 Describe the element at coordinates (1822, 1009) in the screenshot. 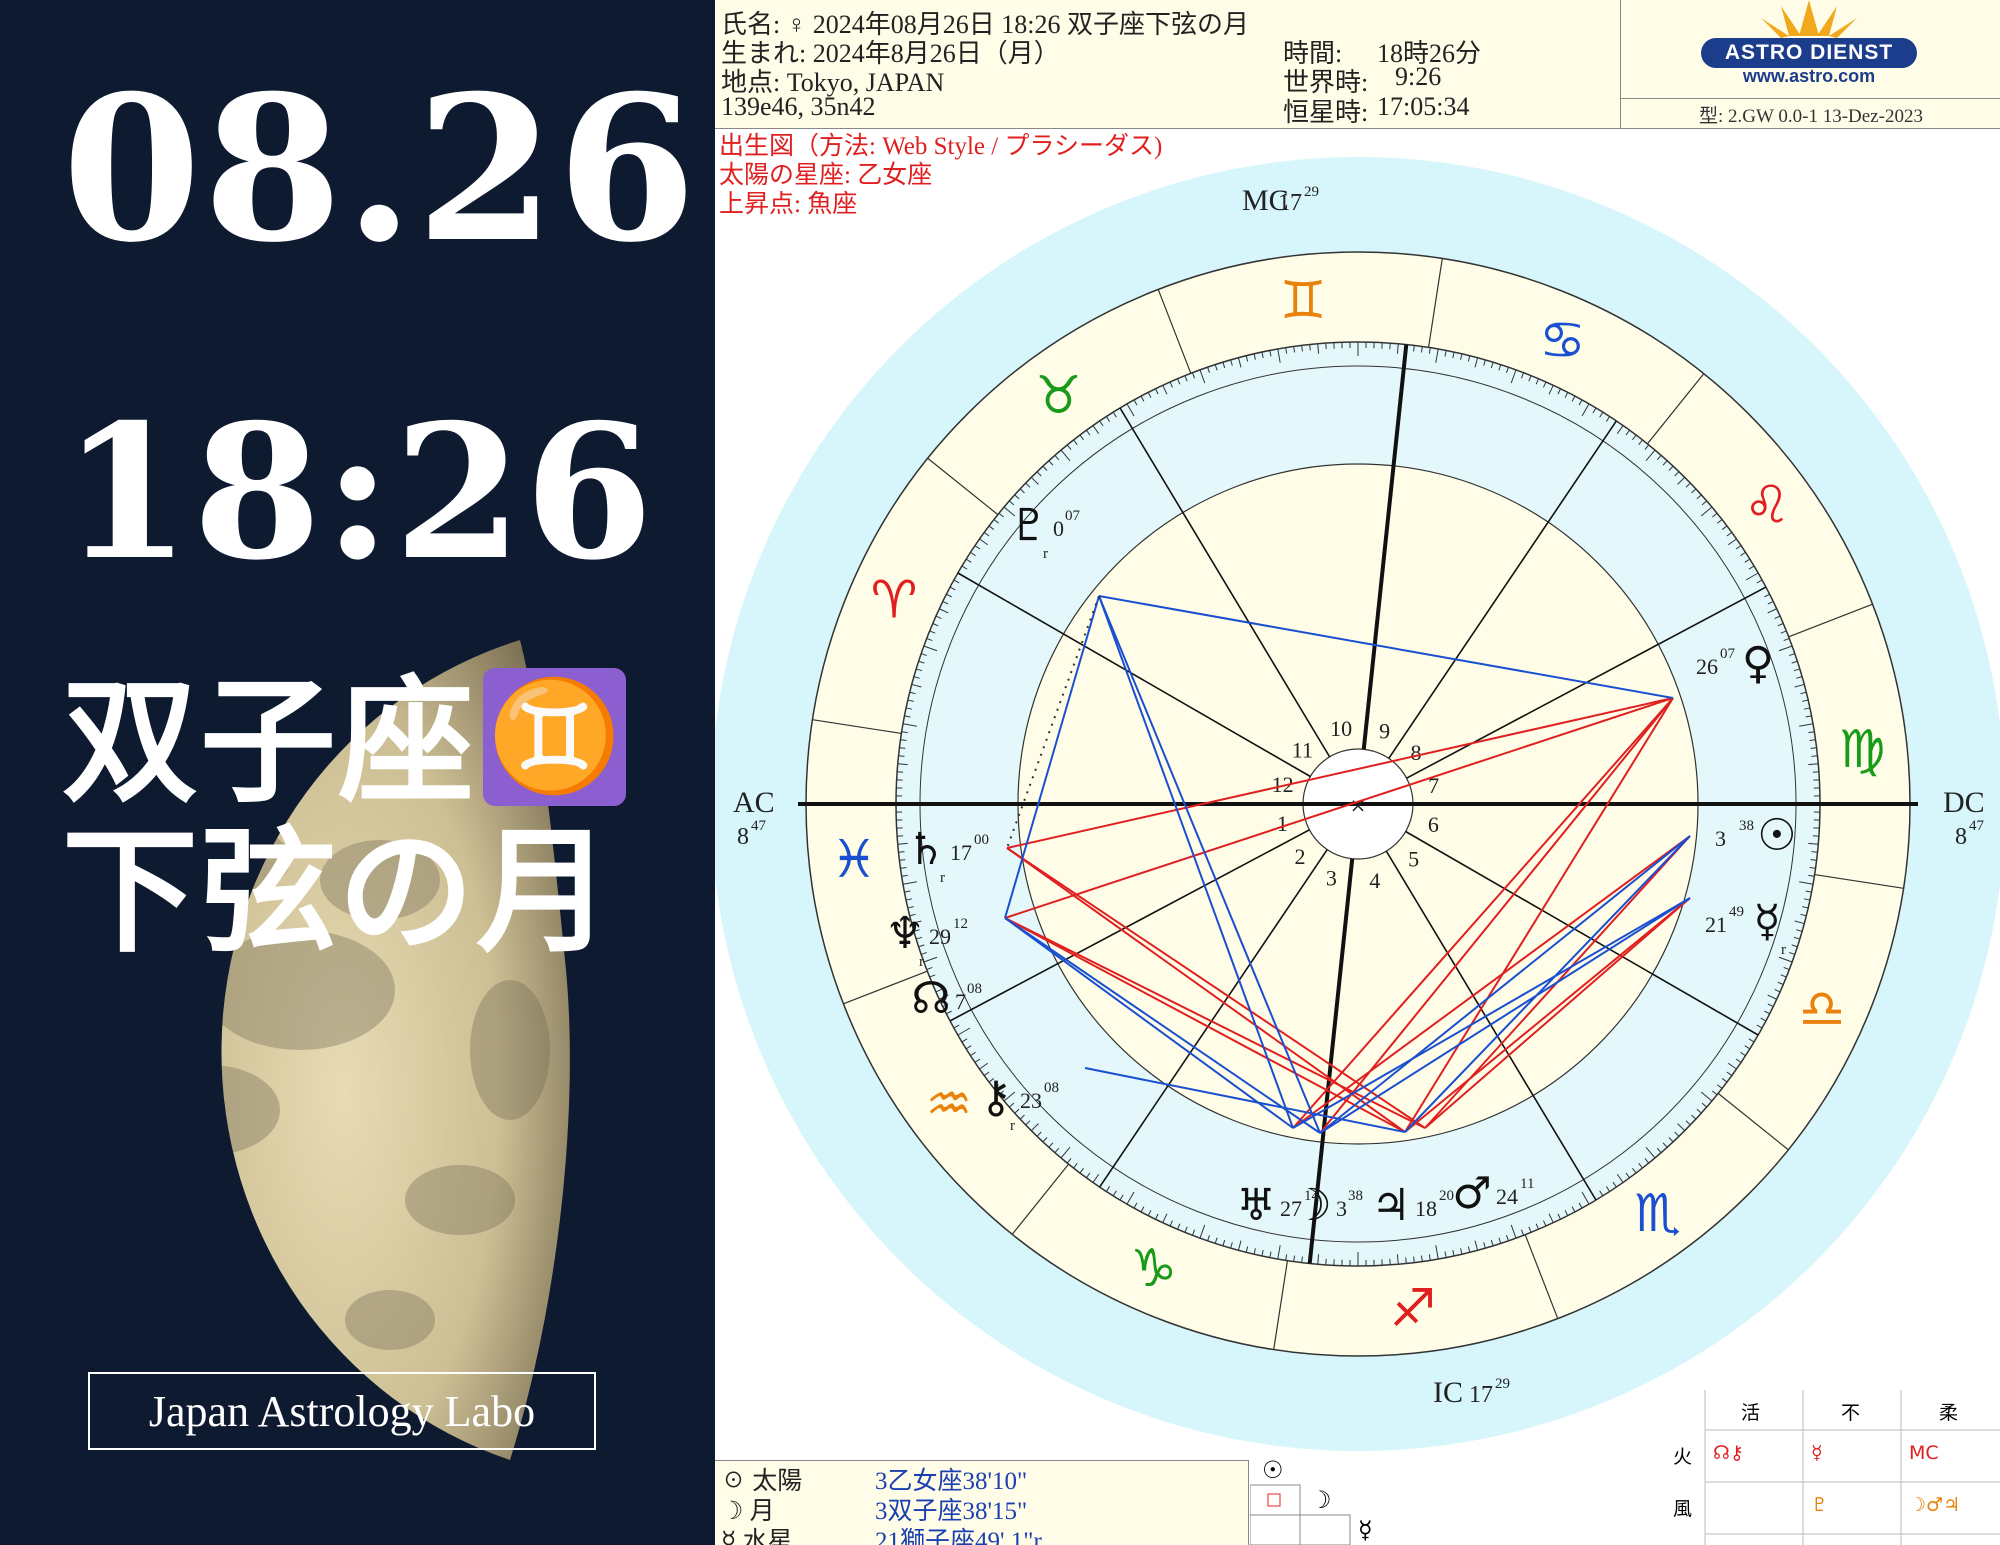

I see `zodiac-sign-icon: ♎` at that location.